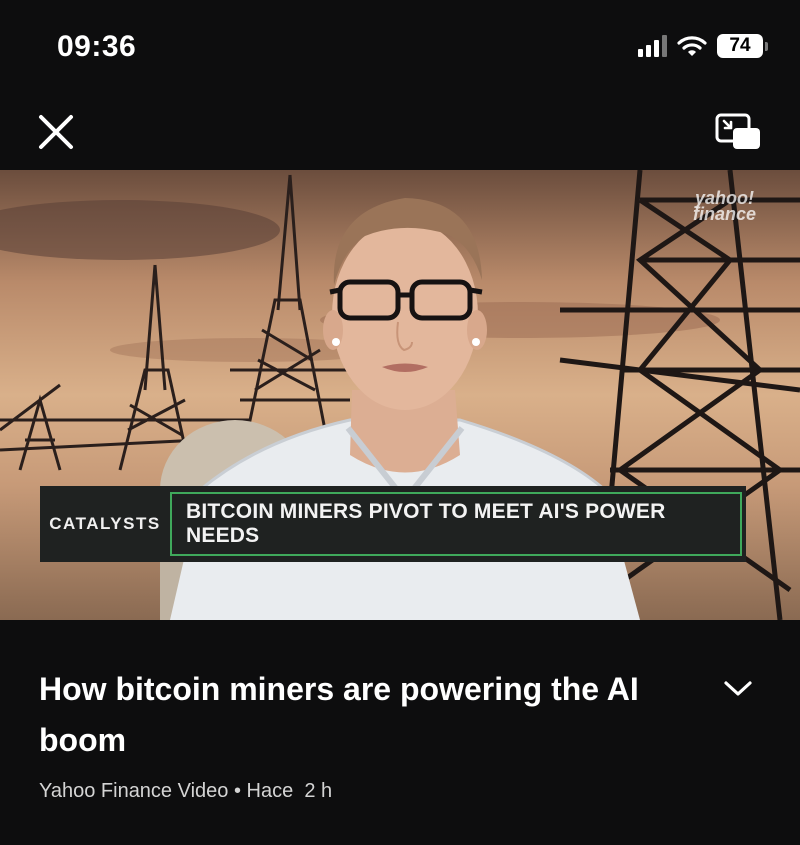  I want to click on yahoo-finance-watermark: yahoo! finance, so click(724, 206).